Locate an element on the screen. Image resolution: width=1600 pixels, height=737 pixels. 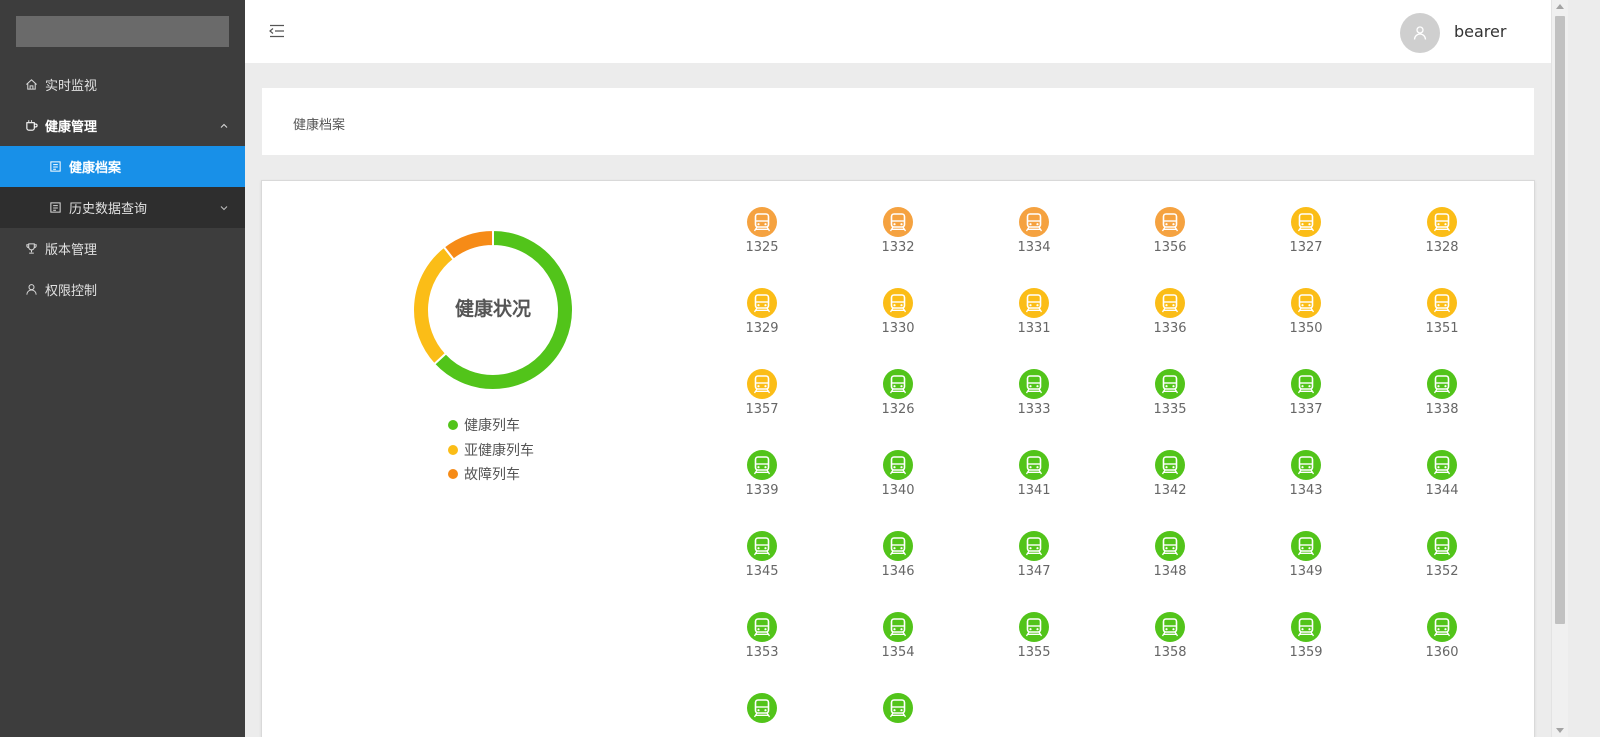
train-item: 1336 is located at coordinates (1170, 323).